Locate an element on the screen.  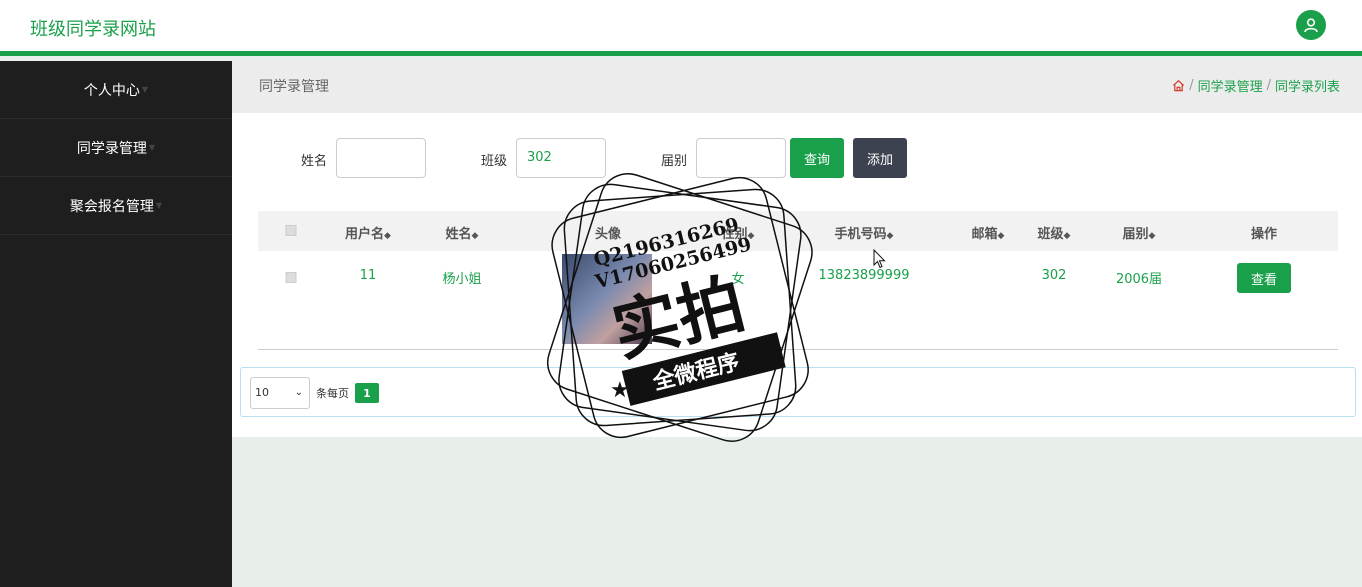
cell-class: 302 is located at coordinates (1054, 275).